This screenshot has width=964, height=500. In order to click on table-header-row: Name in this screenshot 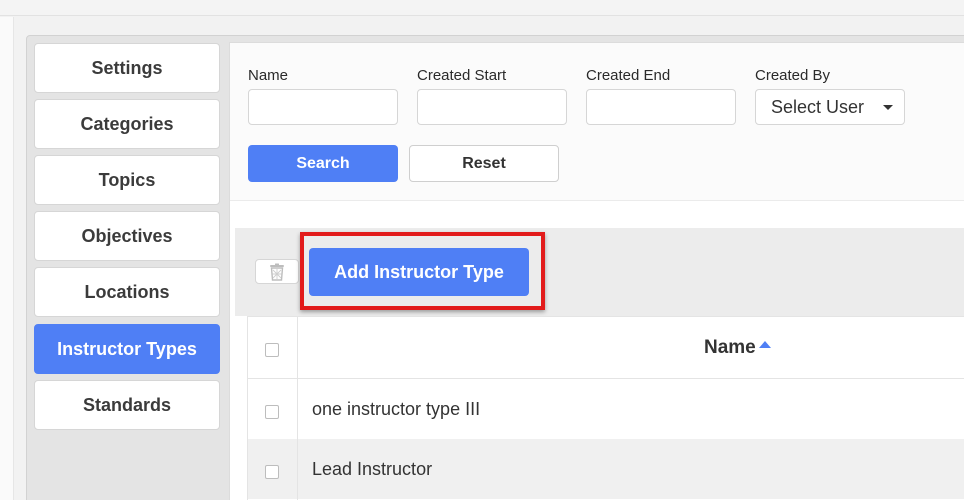, I will do `click(606, 348)`.